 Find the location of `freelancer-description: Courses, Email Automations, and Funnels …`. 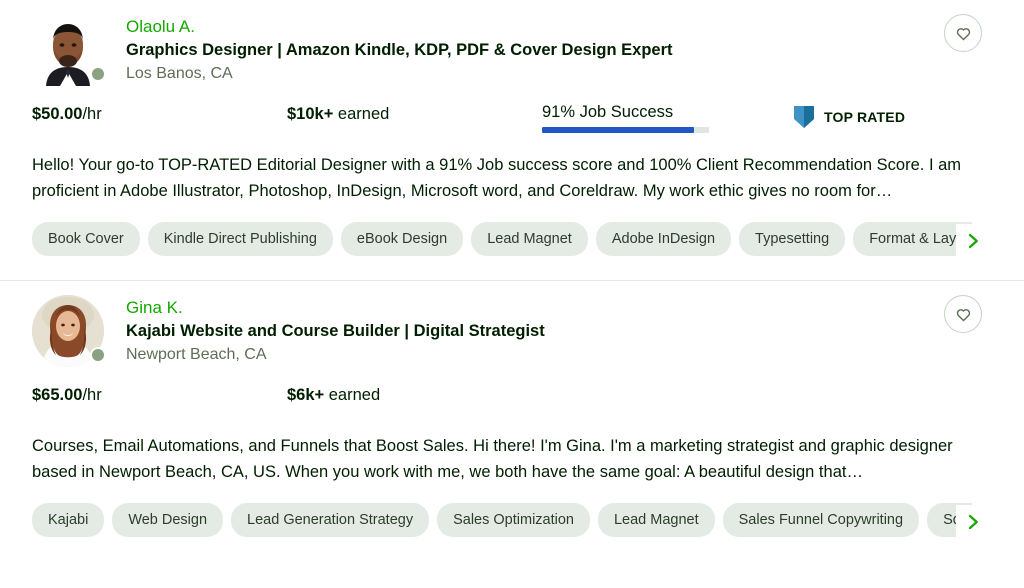

freelancer-description: Courses, Email Automations, and Funnels … is located at coordinates (492, 459).